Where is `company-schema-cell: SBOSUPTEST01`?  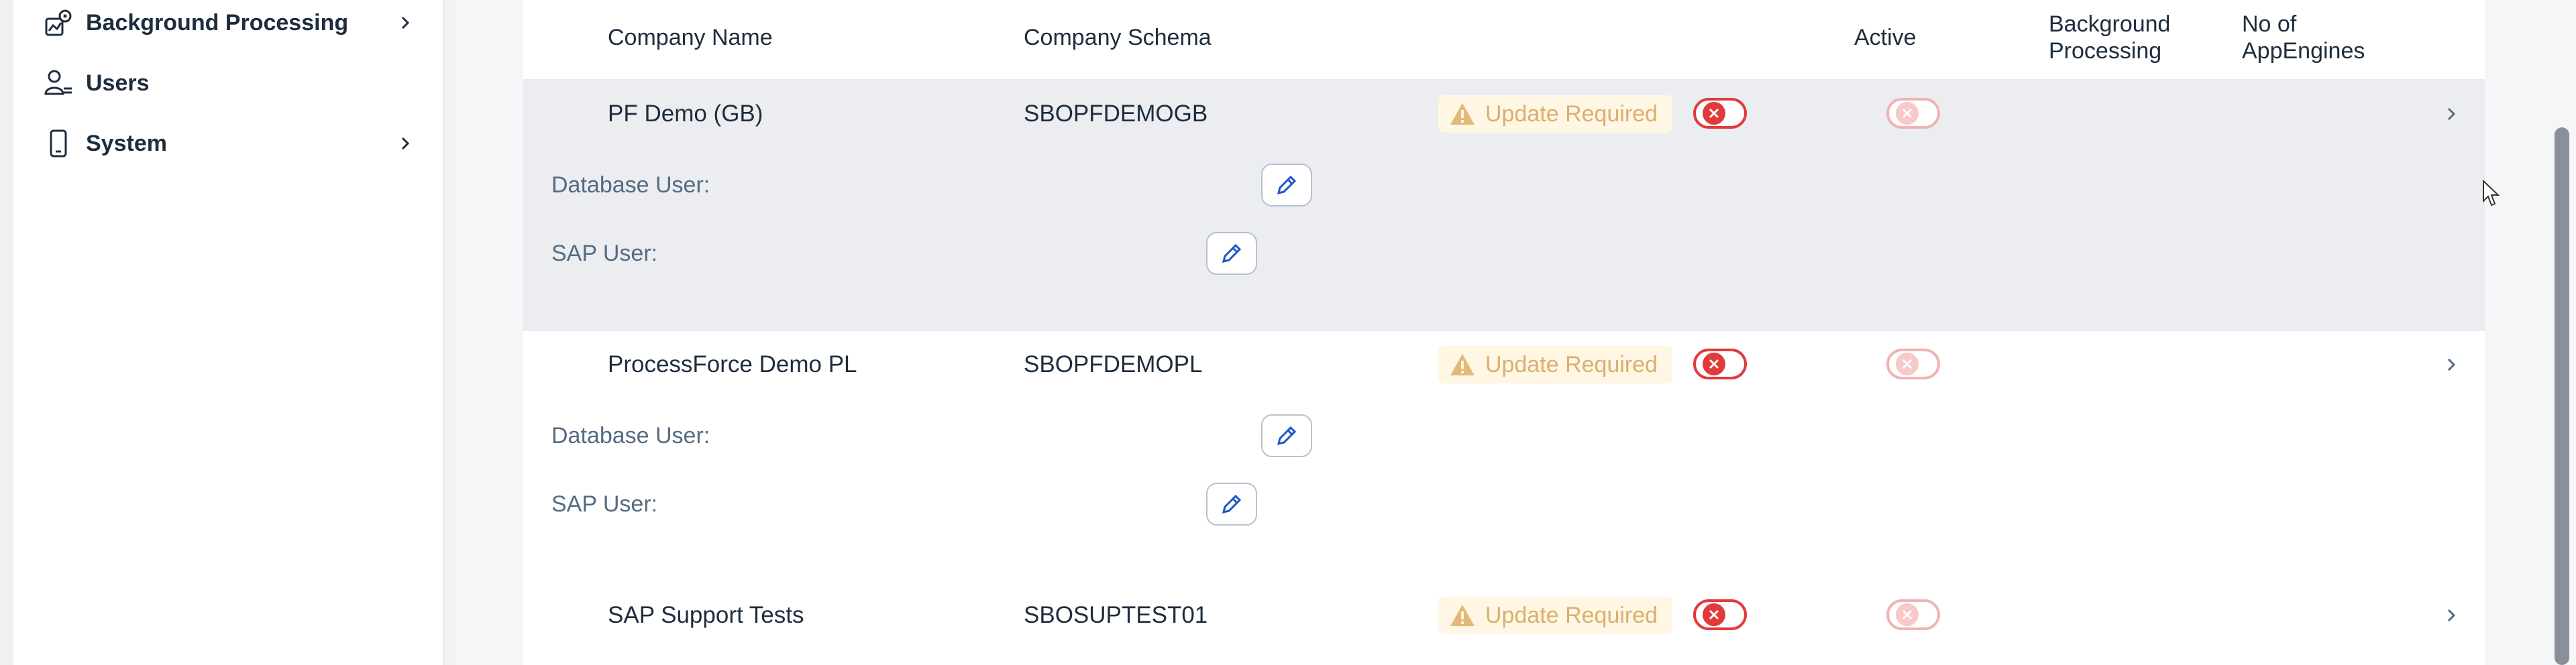
company-schema-cell: SBOSUPTEST01 is located at coordinates (1116, 615).